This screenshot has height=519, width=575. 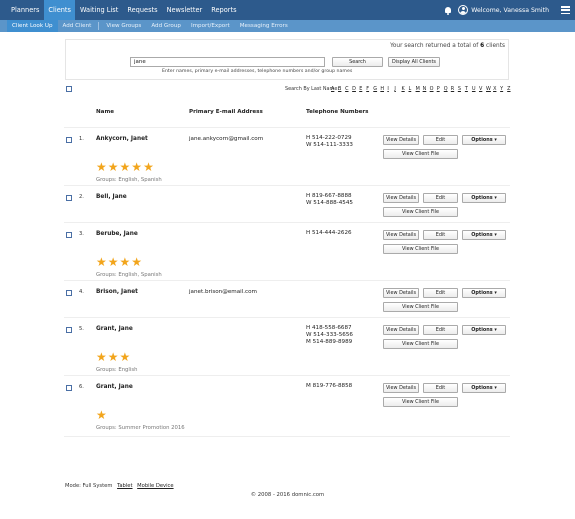 I want to click on bell-icon, so click(x=448, y=10).